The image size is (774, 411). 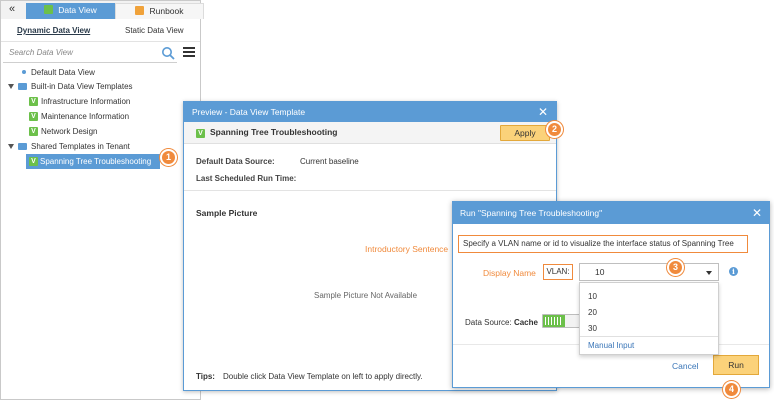 I want to click on tree-item-label: Default Data View, so click(x=63, y=72).